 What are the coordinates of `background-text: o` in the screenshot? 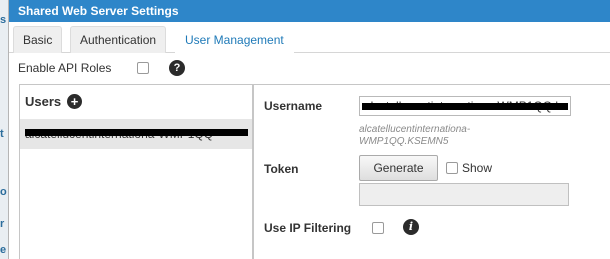 It's located at (3, 192).